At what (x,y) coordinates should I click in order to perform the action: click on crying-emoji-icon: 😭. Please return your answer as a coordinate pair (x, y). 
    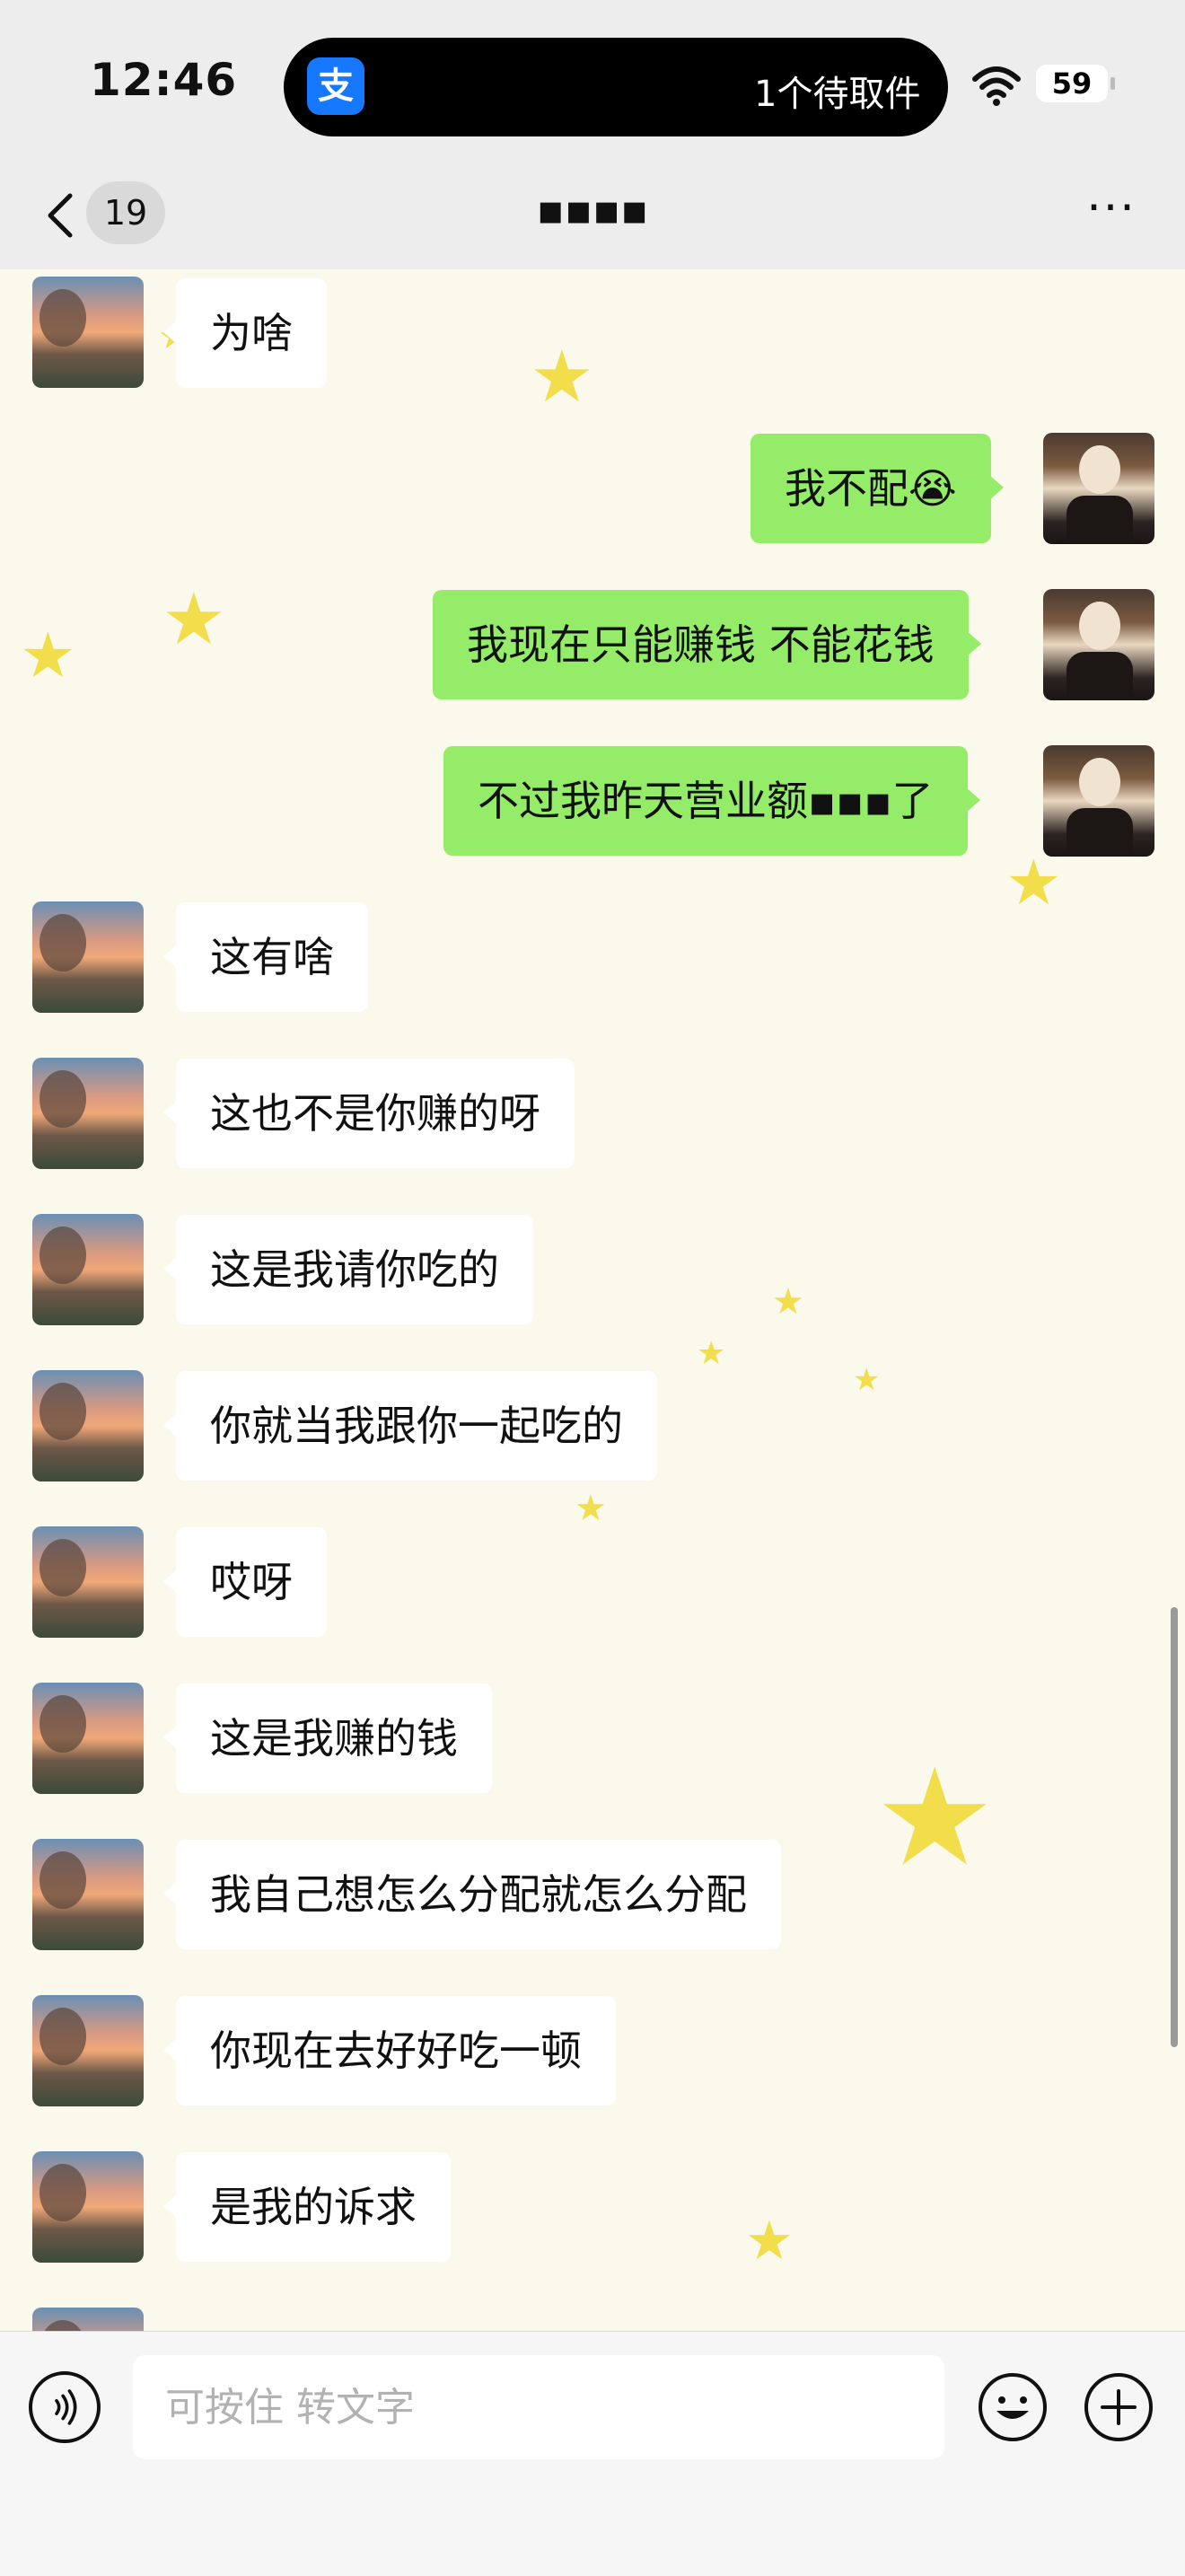
    Looking at the image, I should click on (932, 488).